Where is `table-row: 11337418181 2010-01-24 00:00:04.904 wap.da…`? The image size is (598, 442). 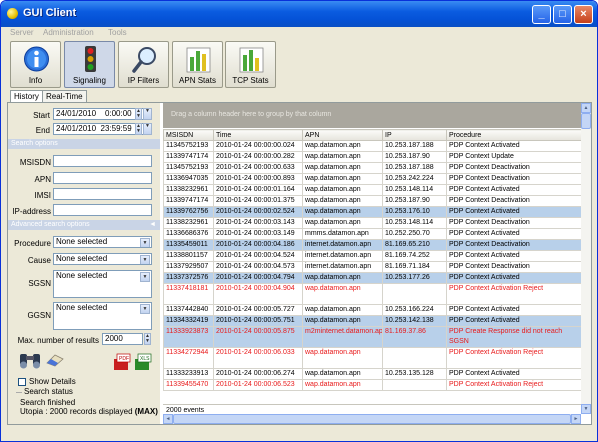 table-row: 11337418181 2010-01-24 00:00:04.904 wap.da… is located at coordinates (372, 294).